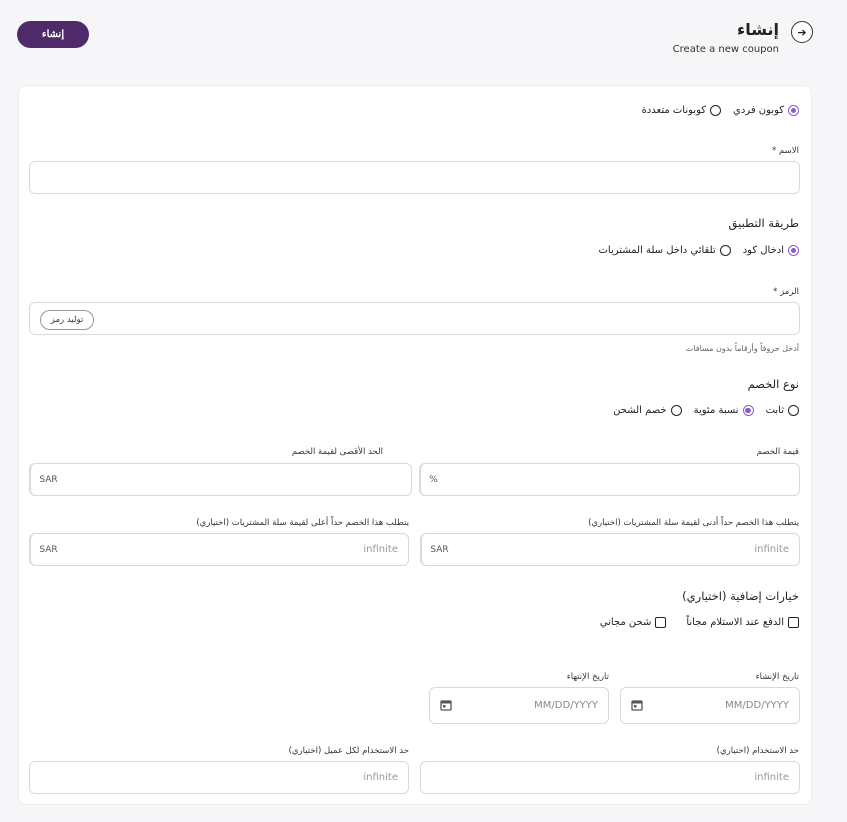  I want to click on start-date-label: تاريخ الإنشاء, so click(777, 677).